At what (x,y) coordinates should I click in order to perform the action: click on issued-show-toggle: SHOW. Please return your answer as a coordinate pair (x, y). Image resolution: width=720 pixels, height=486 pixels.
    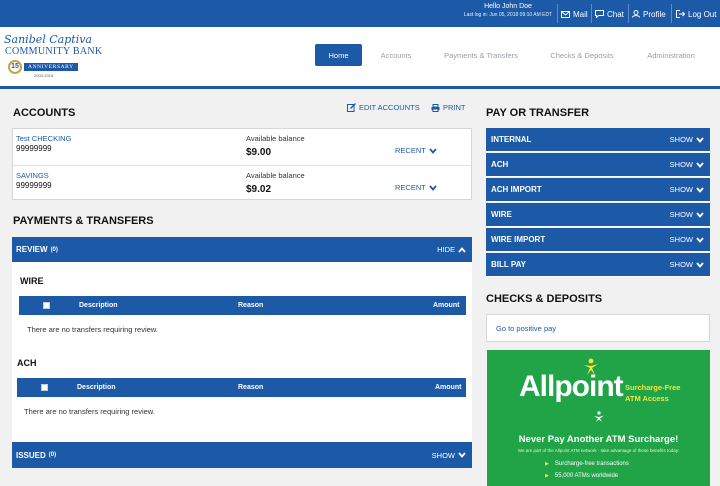
    Looking at the image, I should click on (449, 455).